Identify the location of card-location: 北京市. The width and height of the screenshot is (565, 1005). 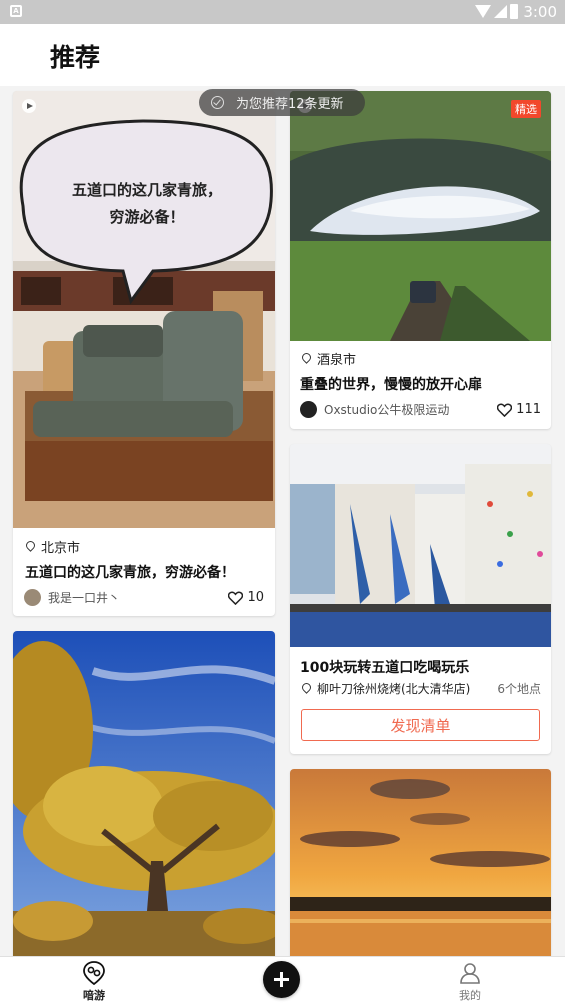
(53, 546).